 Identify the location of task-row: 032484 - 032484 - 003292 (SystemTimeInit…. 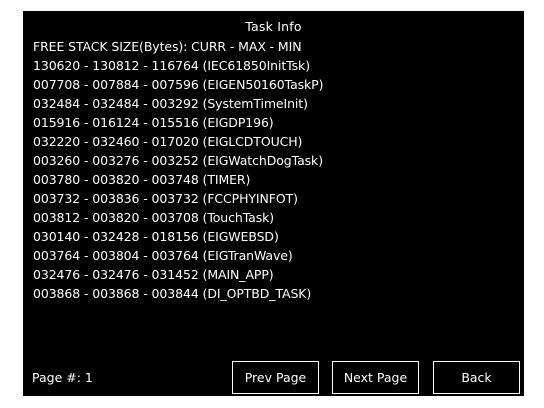
(170, 103).